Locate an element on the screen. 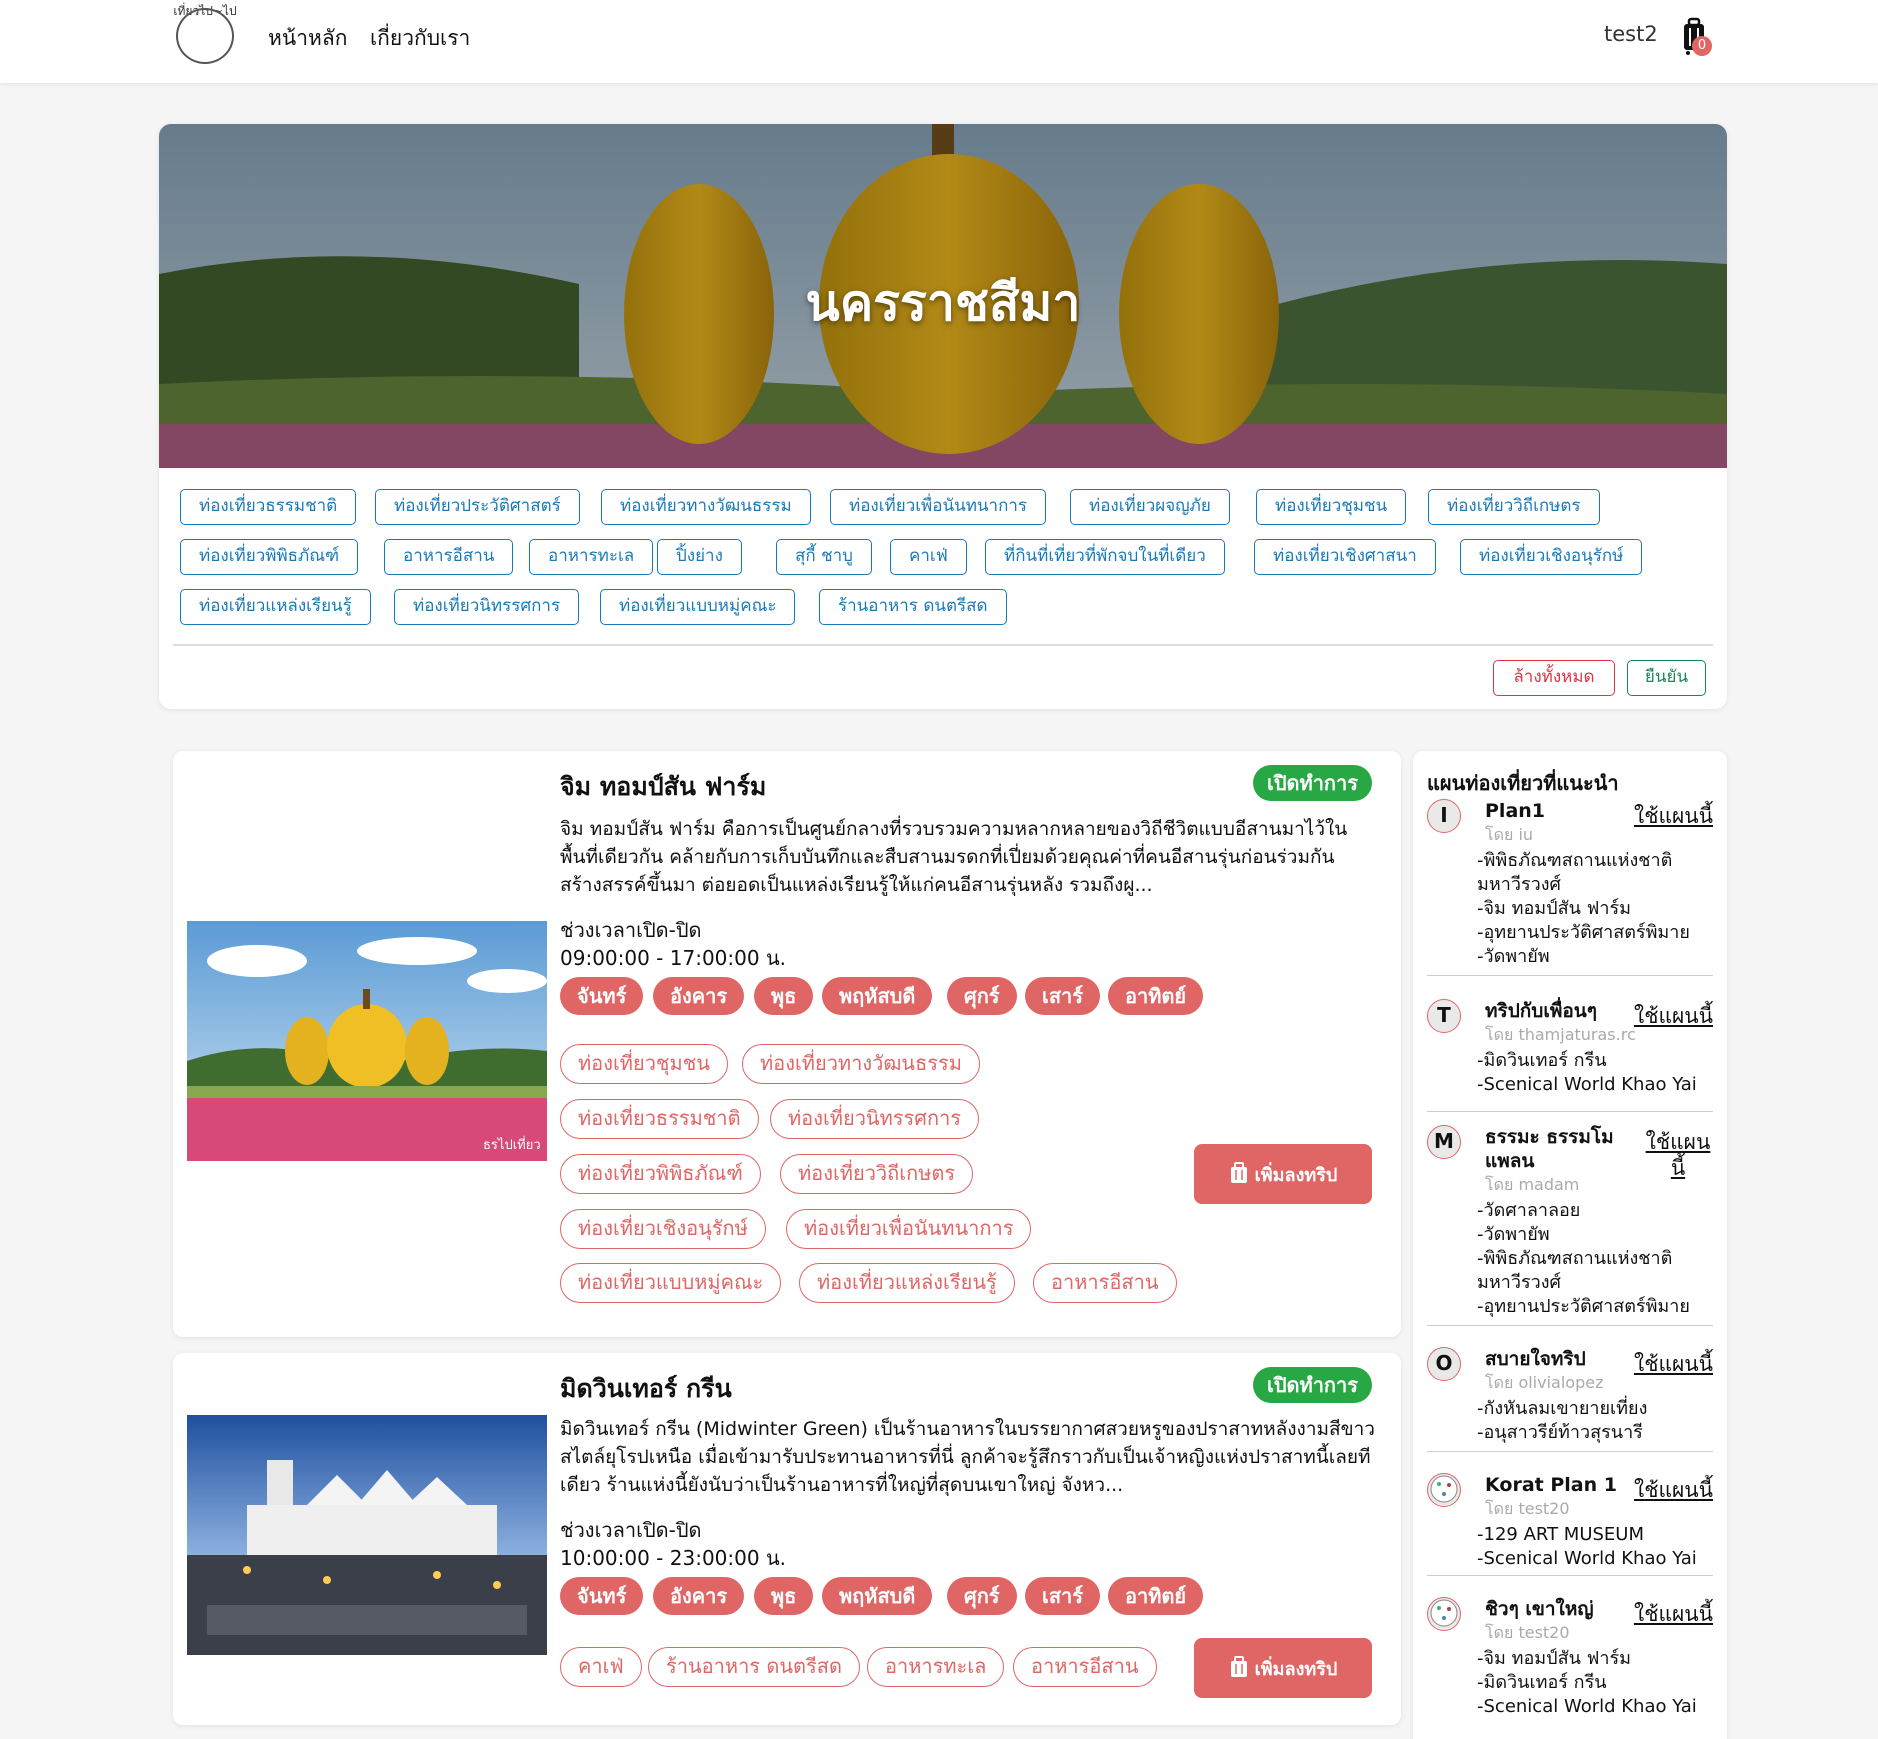 The image size is (1878, 1739). avatar: I is located at coordinates (1444, 816).